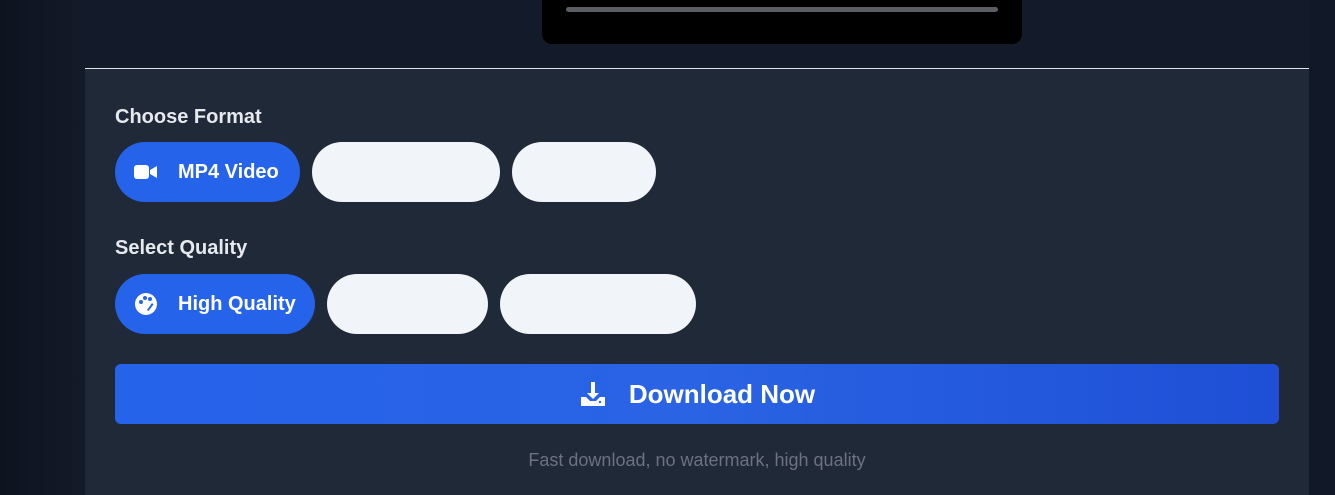 The width and height of the screenshot is (1335, 495). Describe the element at coordinates (188, 117) in the screenshot. I see `format-section-label: Choose Format` at that location.